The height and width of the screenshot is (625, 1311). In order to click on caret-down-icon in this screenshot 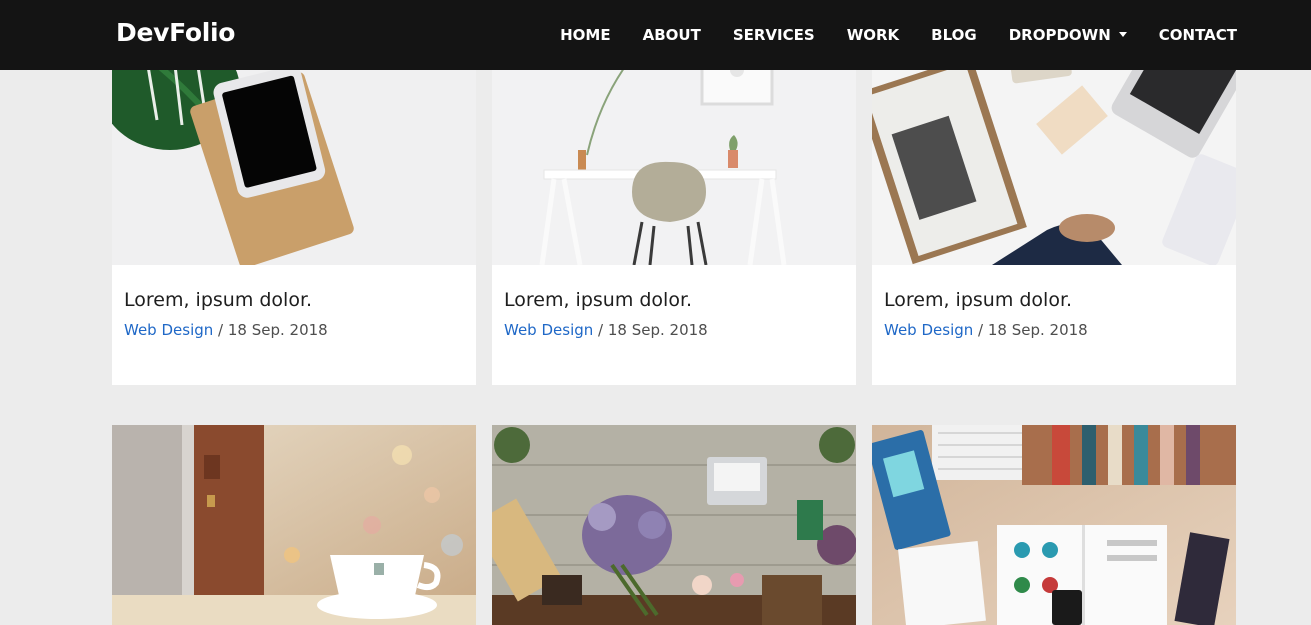, I will do `click(1122, 34)`.